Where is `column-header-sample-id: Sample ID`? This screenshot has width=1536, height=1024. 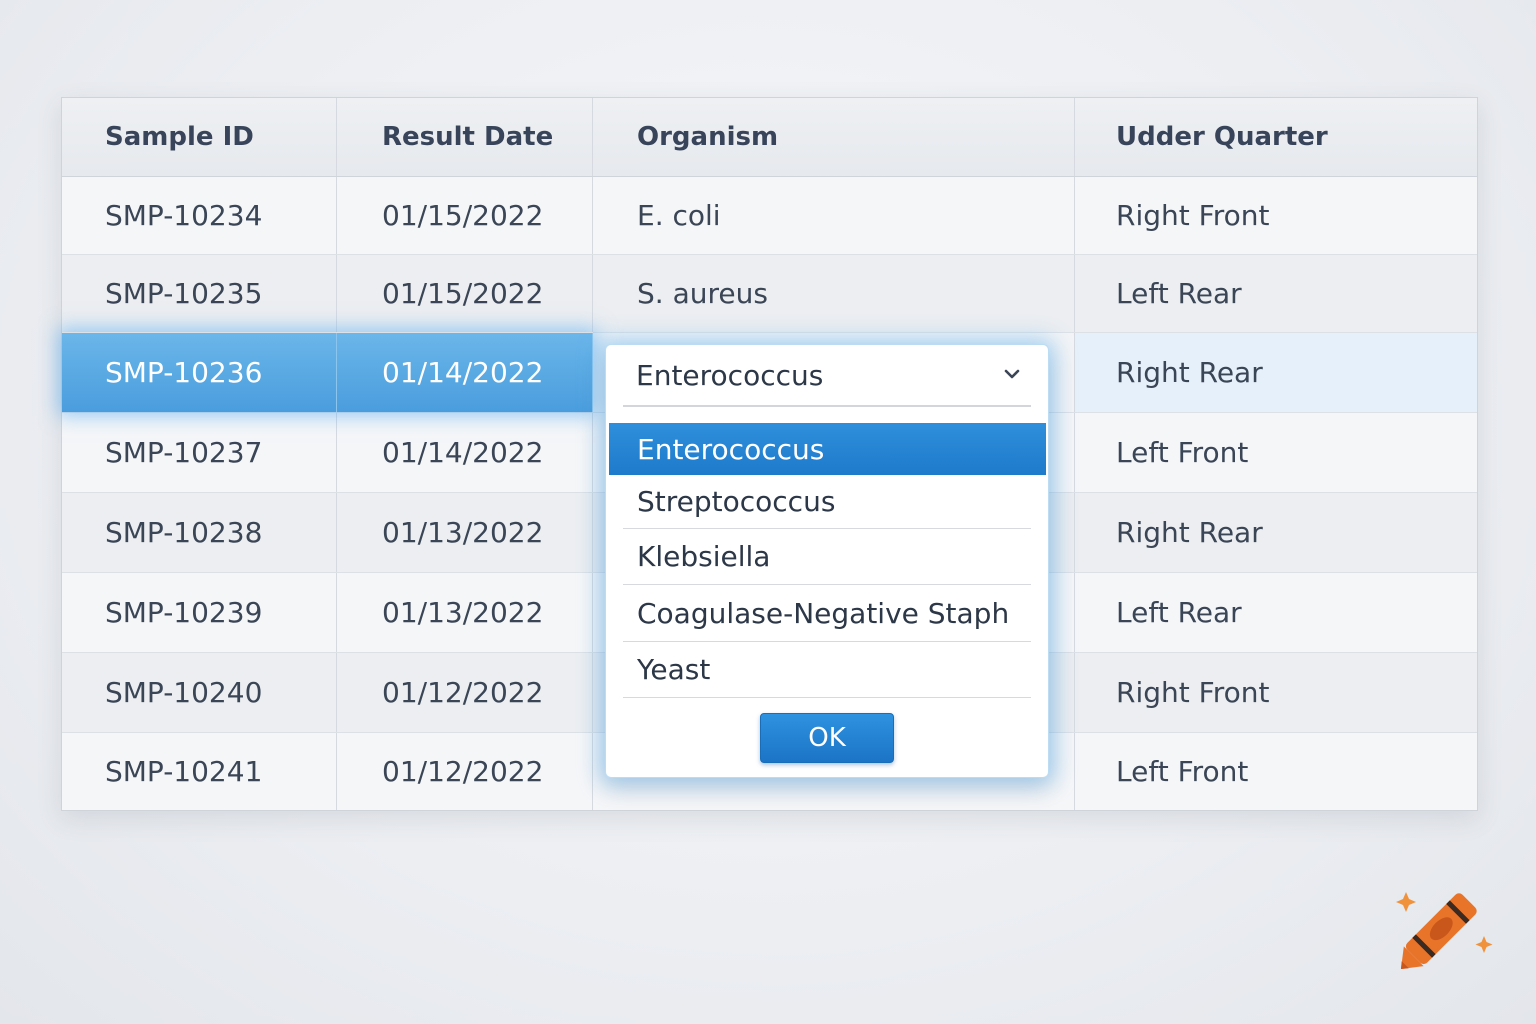
column-header-sample-id: Sample ID is located at coordinates (199, 137).